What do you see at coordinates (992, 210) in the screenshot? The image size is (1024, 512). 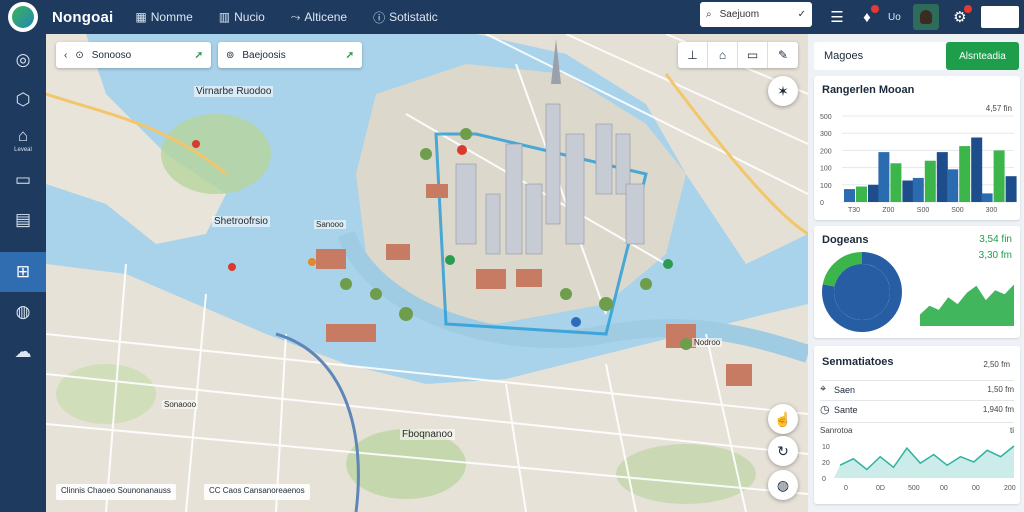 I see `x-tick-label: 300` at bounding box center [992, 210].